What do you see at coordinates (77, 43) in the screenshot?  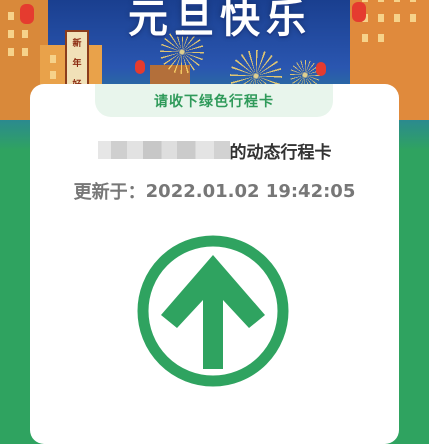 I see `vertical-banner-char: 新` at bounding box center [77, 43].